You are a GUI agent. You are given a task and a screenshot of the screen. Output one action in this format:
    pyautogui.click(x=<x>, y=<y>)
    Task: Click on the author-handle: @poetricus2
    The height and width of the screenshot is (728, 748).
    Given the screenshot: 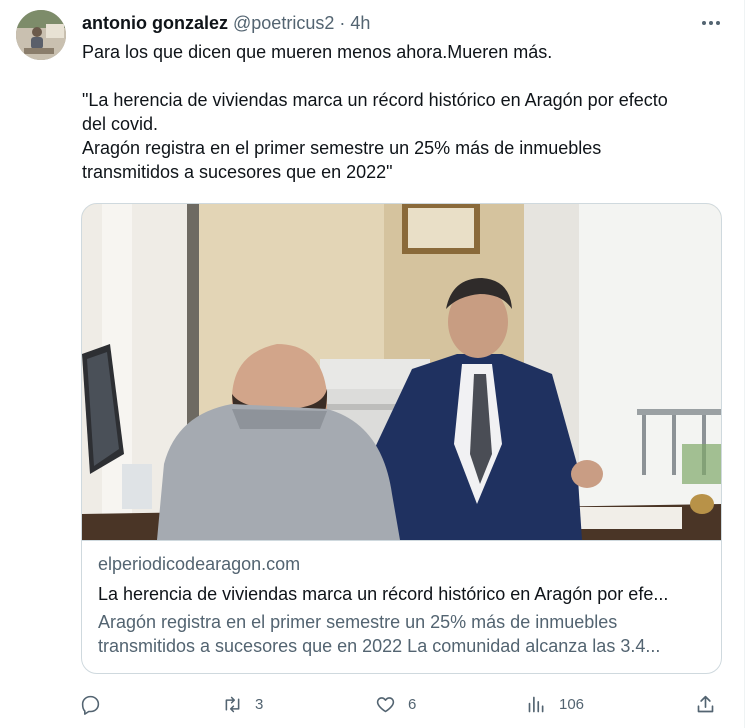 What is the action you would take?
    pyautogui.click(x=283, y=23)
    